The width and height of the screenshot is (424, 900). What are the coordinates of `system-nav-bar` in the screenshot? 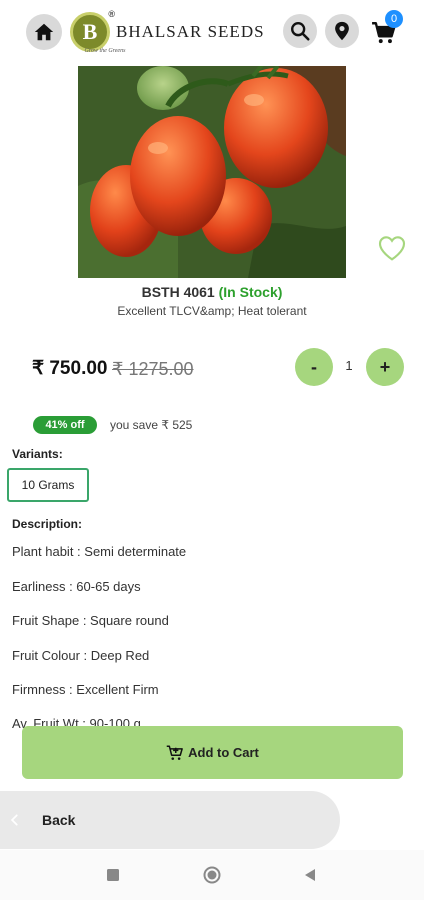 It's located at (212, 875).